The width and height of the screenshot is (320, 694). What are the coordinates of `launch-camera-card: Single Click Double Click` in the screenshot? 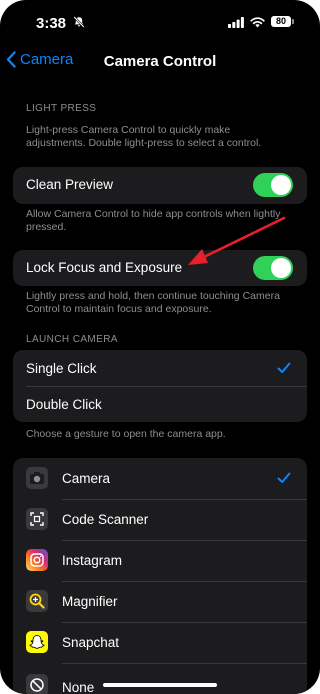 It's located at (160, 386).